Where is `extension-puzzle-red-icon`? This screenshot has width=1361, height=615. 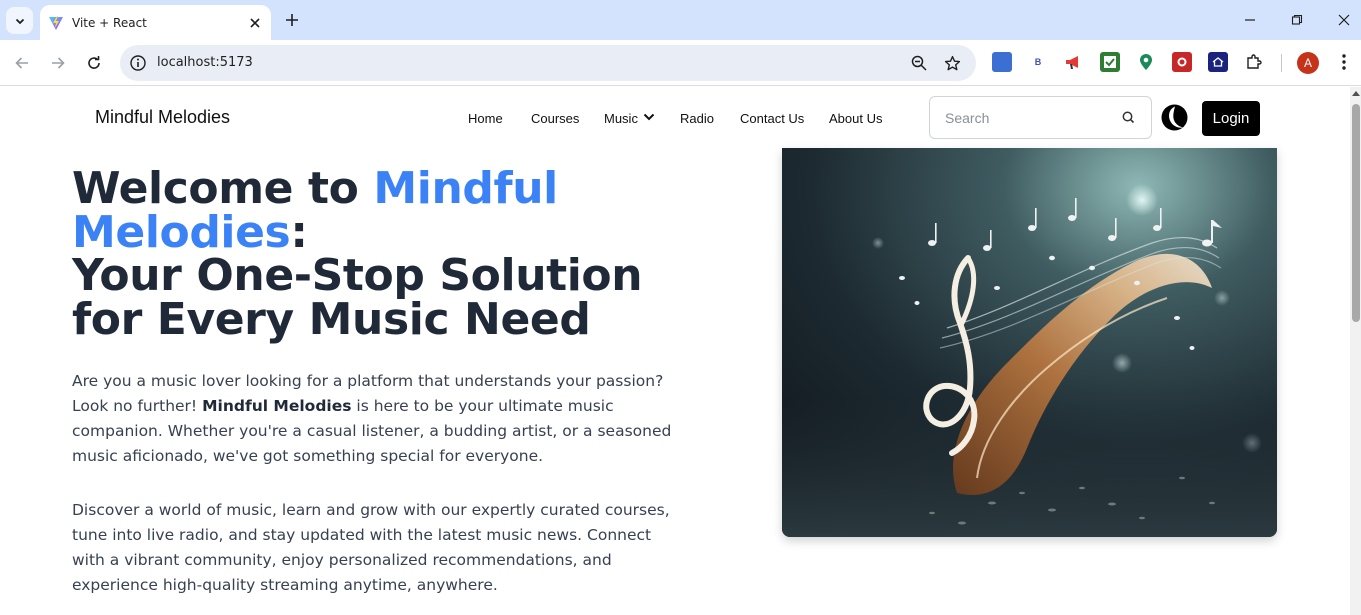 extension-puzzle-red-icon is located at coordinates (1182, 62).